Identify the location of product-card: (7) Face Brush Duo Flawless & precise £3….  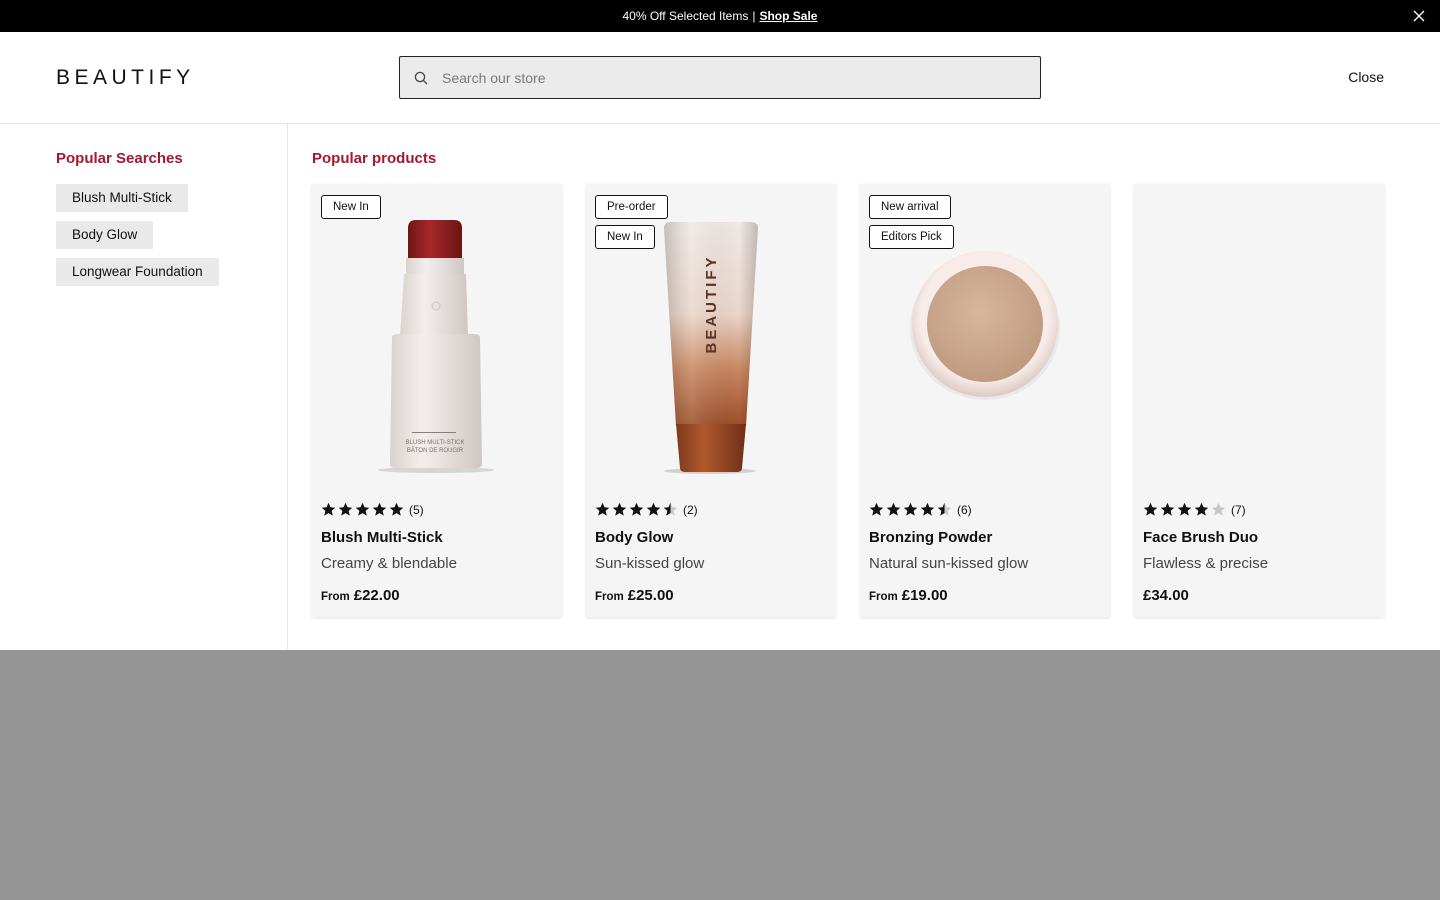
(1259, 400).